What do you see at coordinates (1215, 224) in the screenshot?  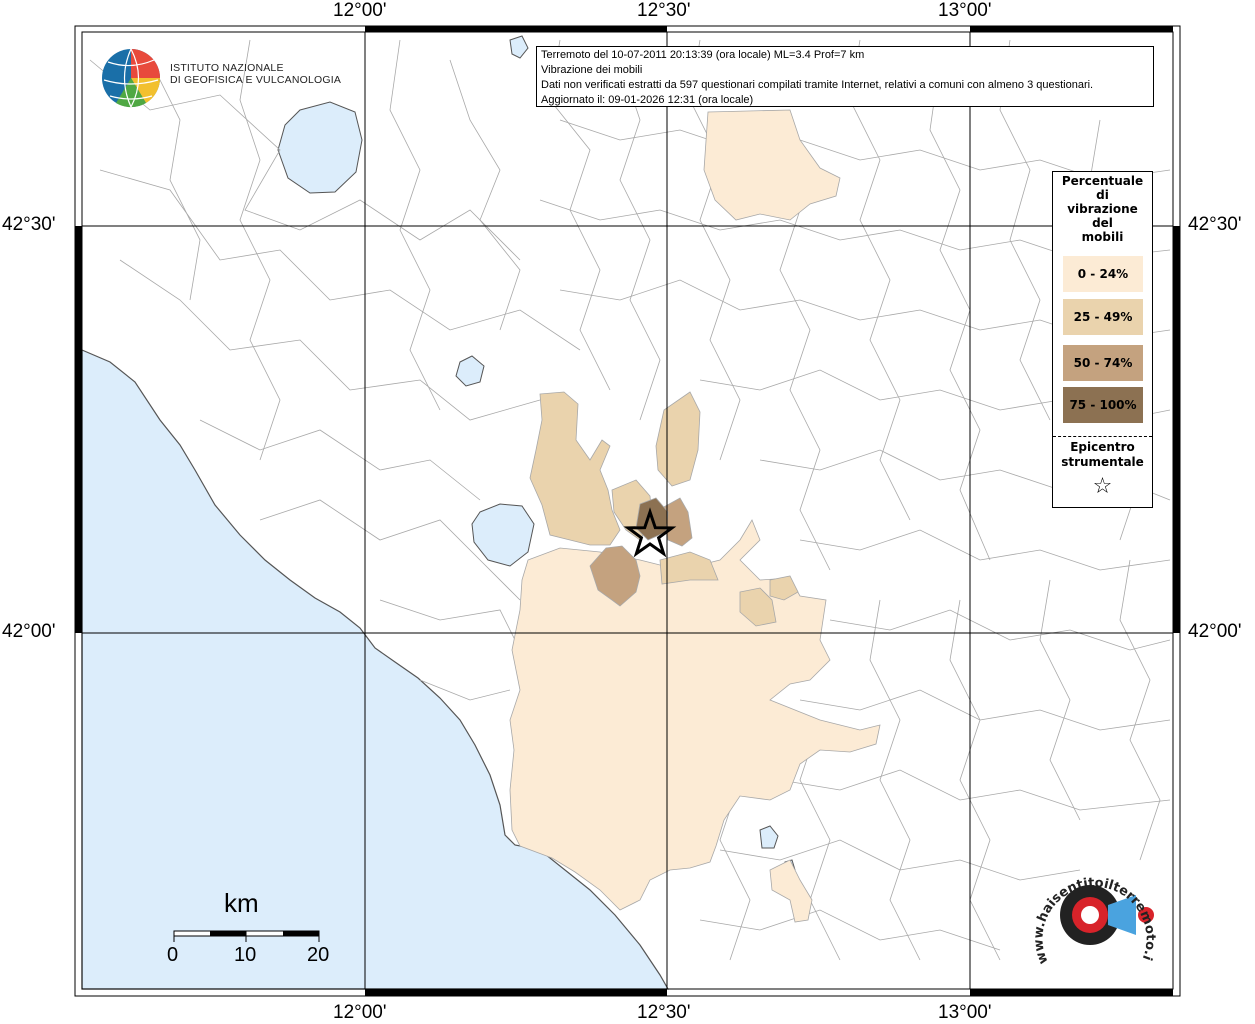 I see `lat-label-right-1: 42°30'` at bounding box center [1215, 224].